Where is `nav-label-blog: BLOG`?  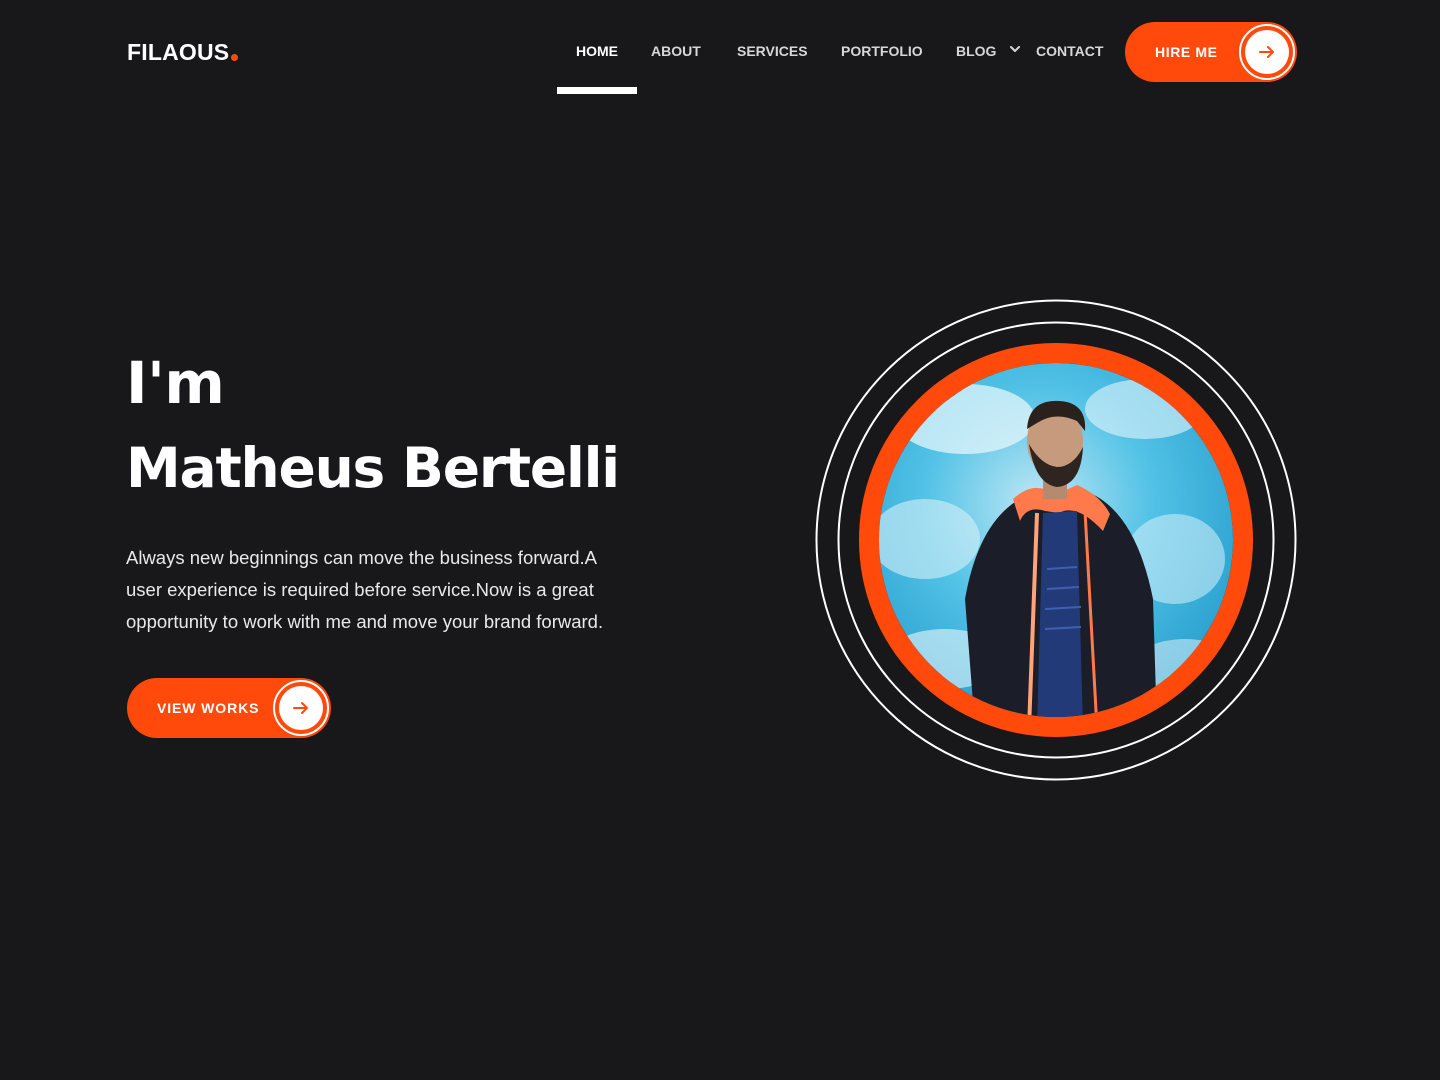 nav-label-blog: BLOG is located at coordinates (976, 51).